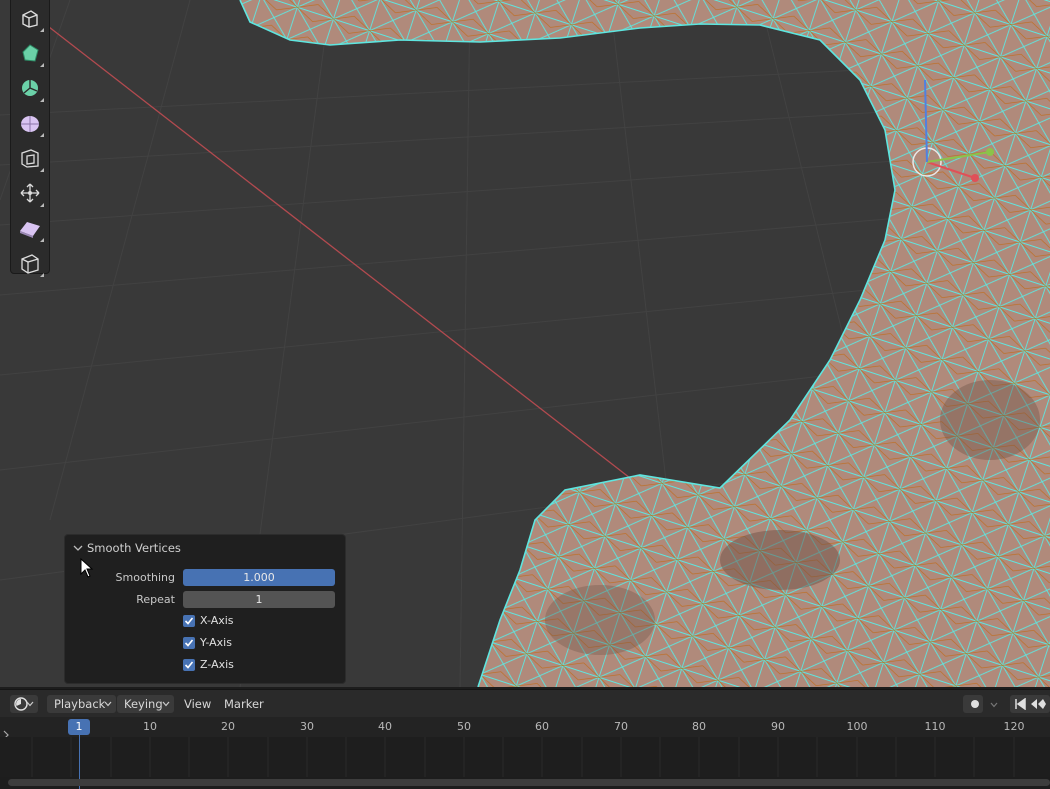 The image size is (1050, 789). I want to click on x-axis-label: X-Axis, so click(217, 620).